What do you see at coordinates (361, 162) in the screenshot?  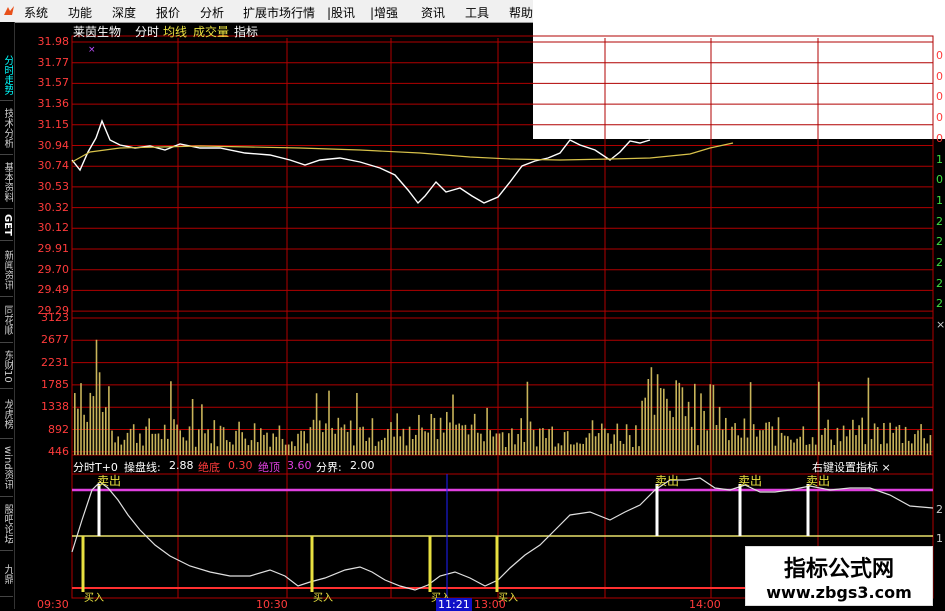 I see `price-line` at bounding box center [361, 162].